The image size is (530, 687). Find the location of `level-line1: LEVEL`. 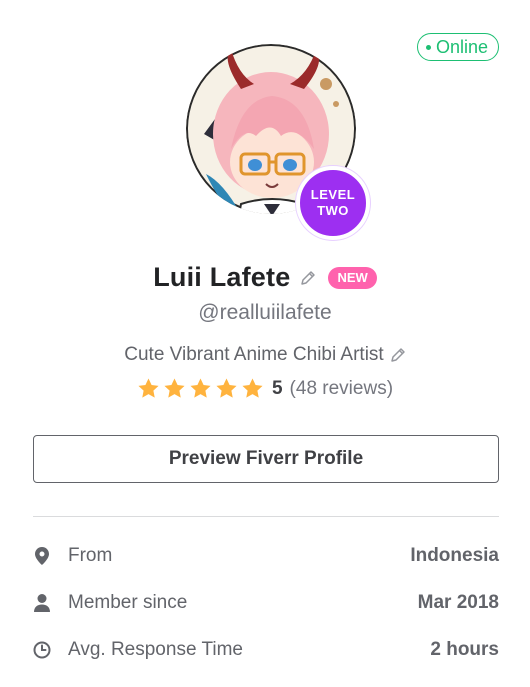

level-line1: LEVEL is located at coordinates (333, 194).